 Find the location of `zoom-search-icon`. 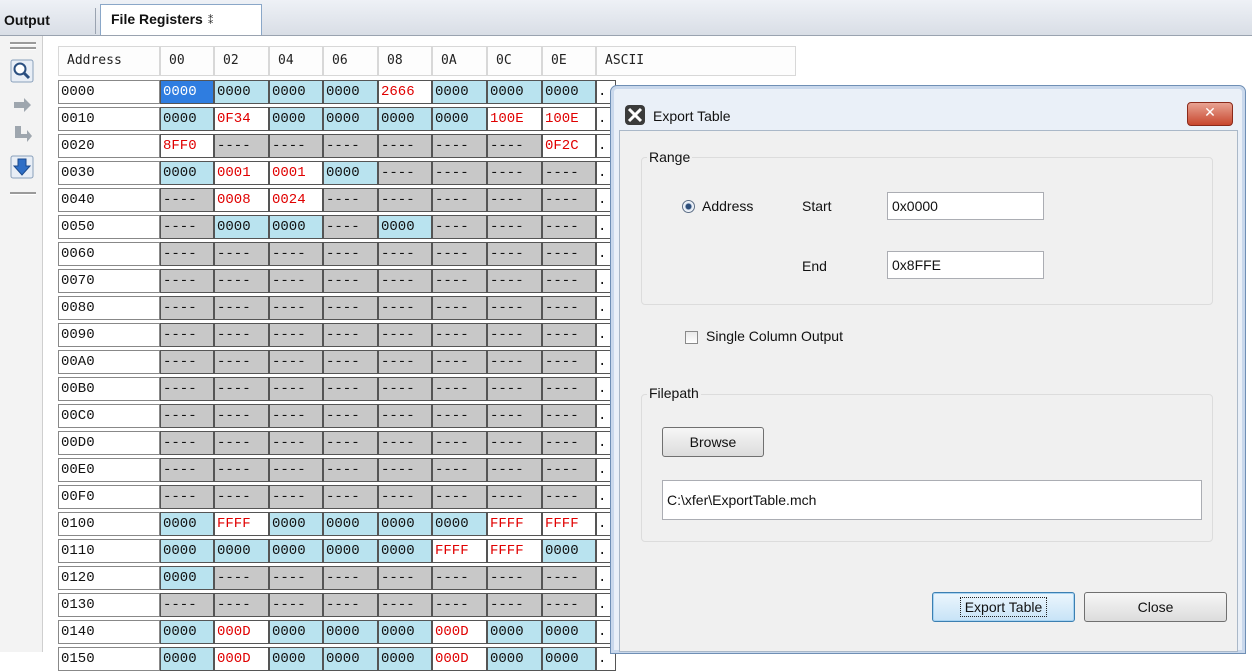

zoom-search-icon is located at coordinates (22, 71).